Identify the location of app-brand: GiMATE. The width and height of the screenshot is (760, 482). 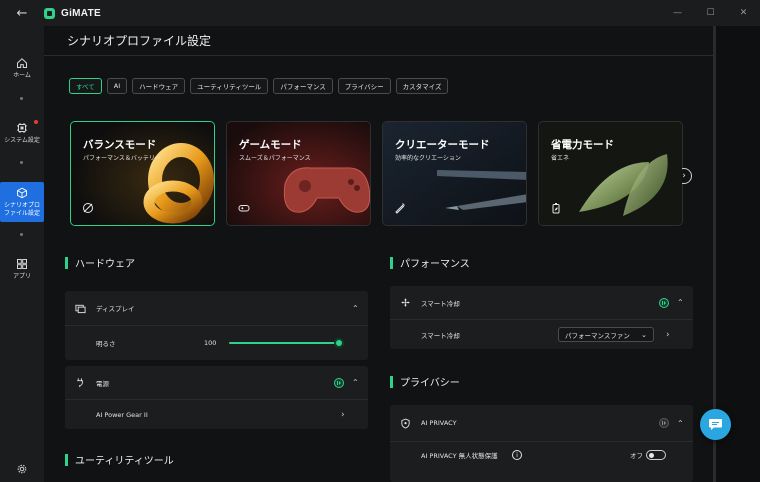
(72, 13).